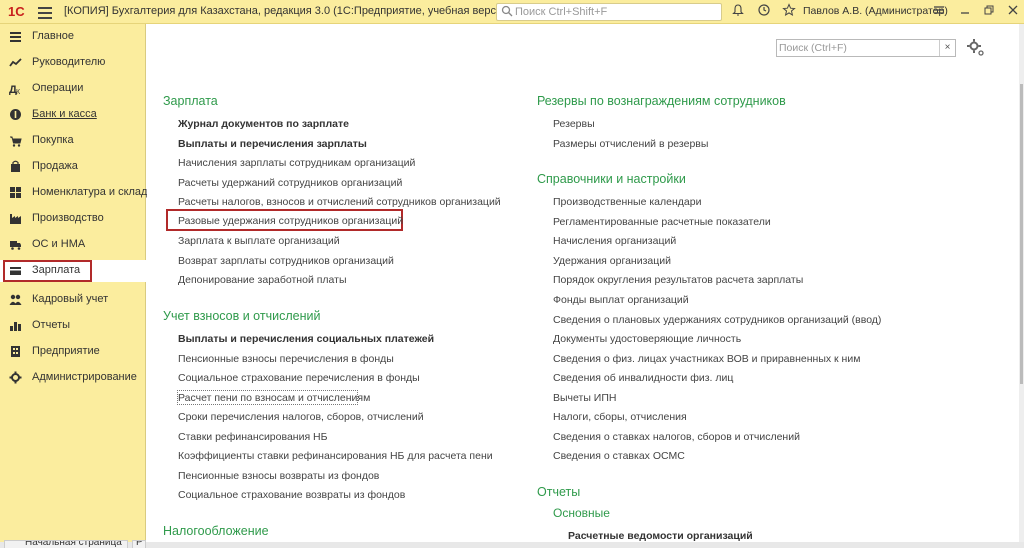 This screenshot has height=548, width=1024. Describe the element at coordinates (1021, 283) in the screenshot. I see `vertical-scrollbar` at that location.